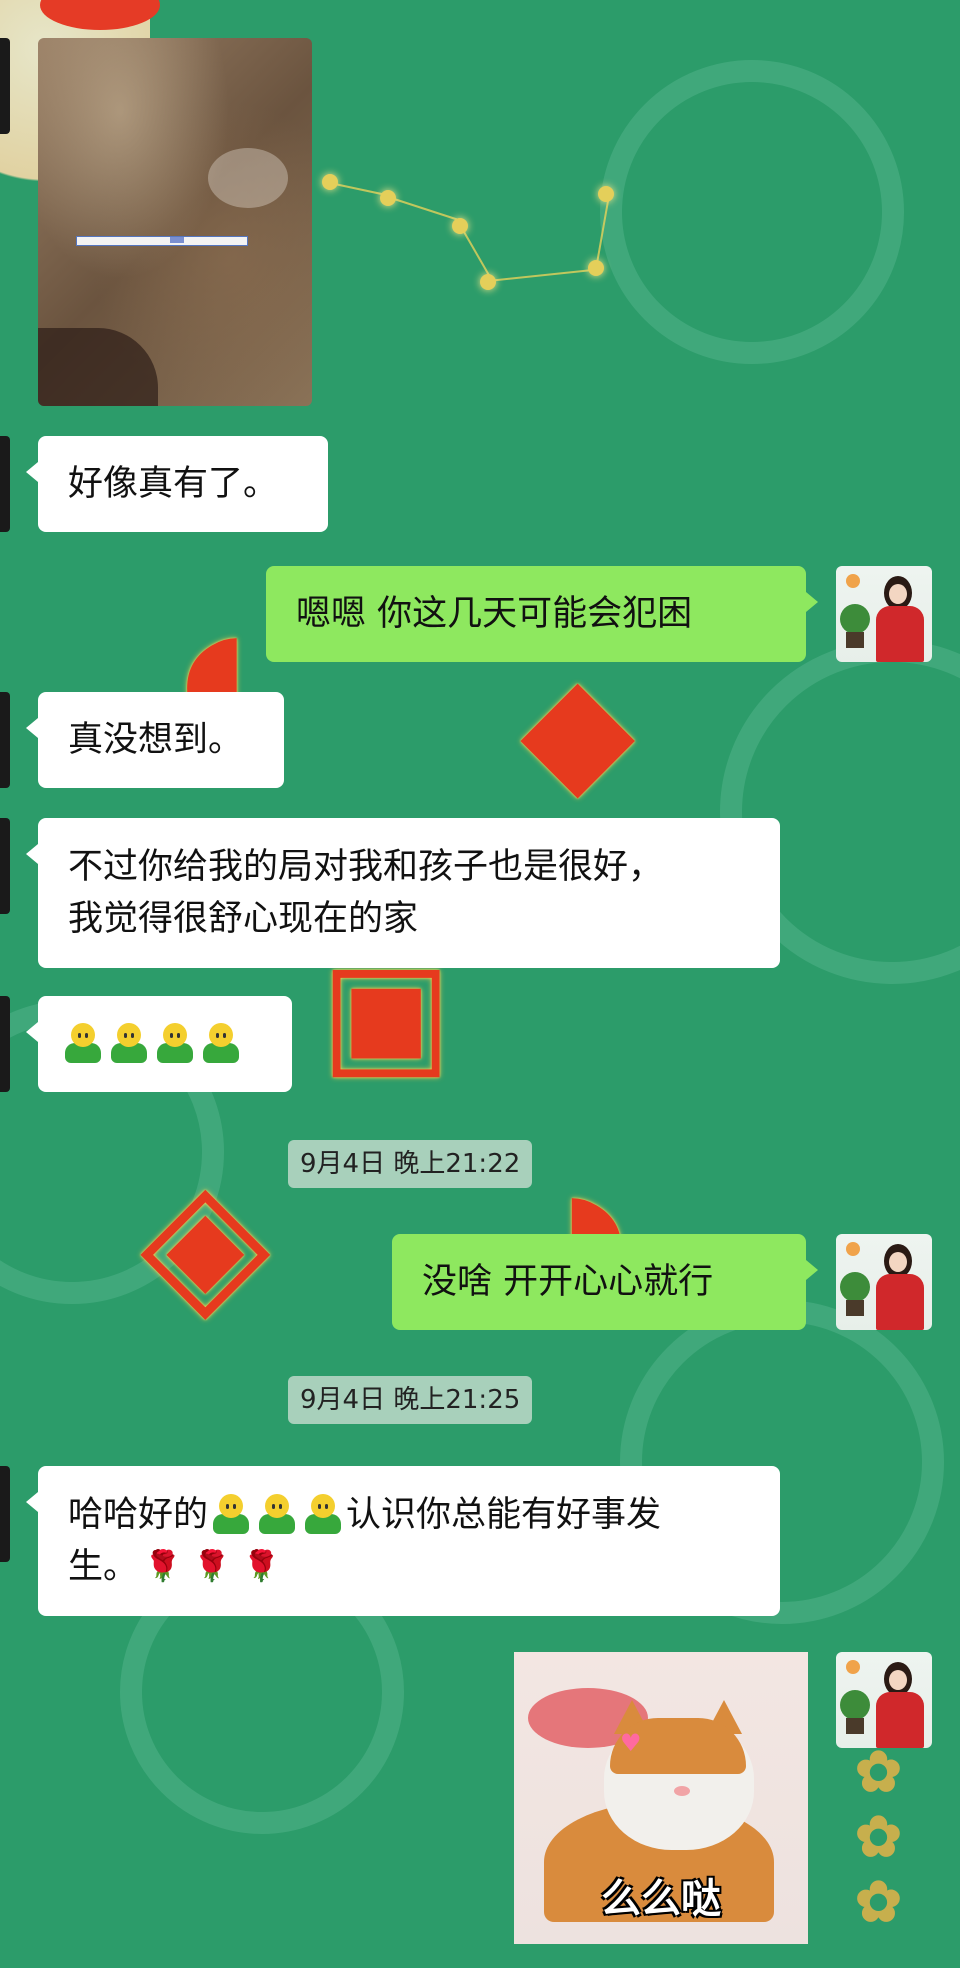  What do you see at coordinates (568, 1282) in the screenshot?
I see `message-text: 没啥 开开心心就行` at bounding box center [568, 1282].